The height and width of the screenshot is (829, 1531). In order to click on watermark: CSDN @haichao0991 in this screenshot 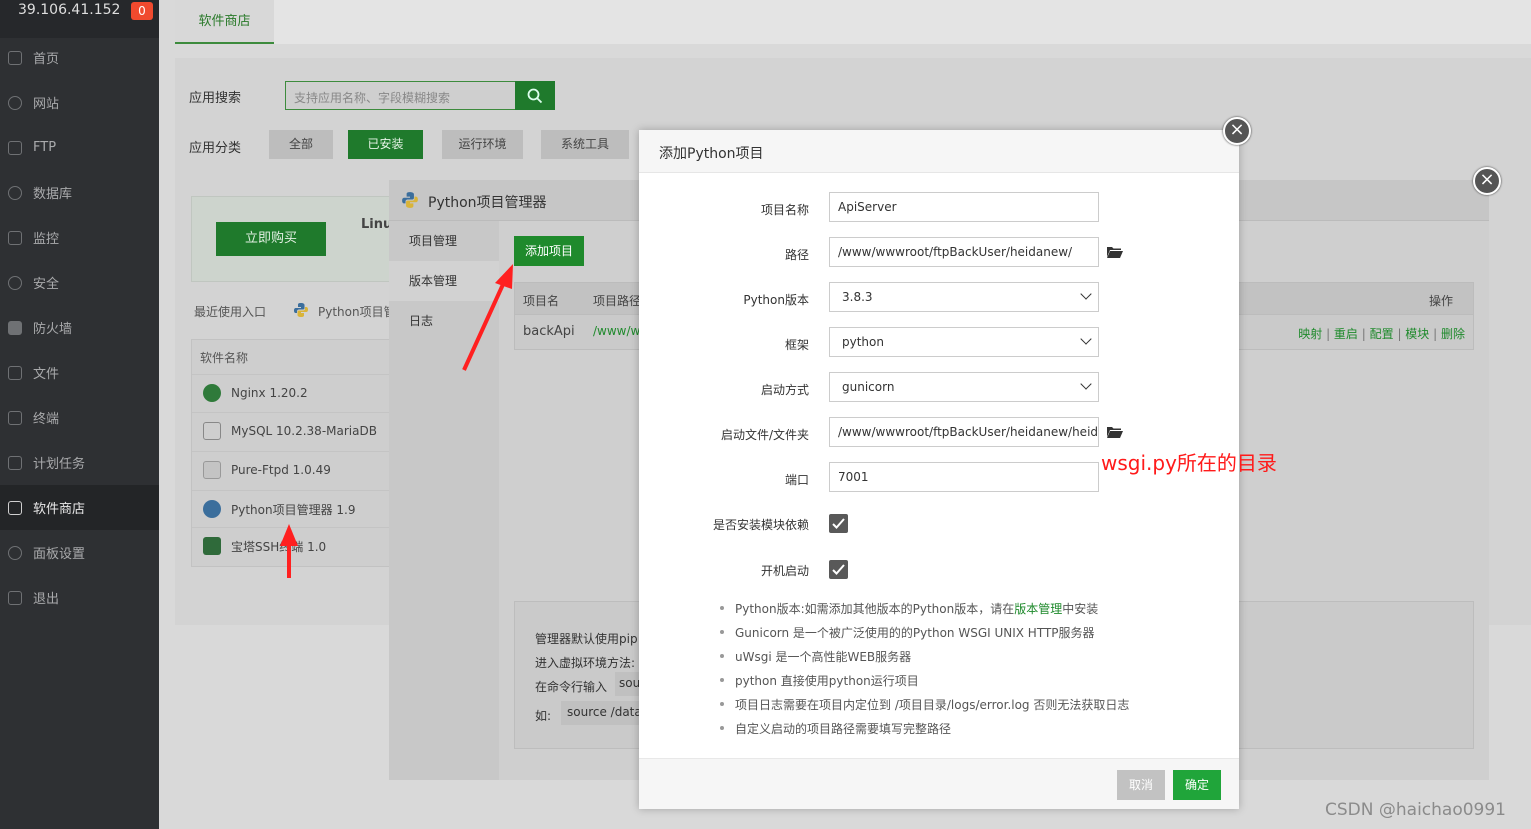, I will do `click(1415, 810)`.